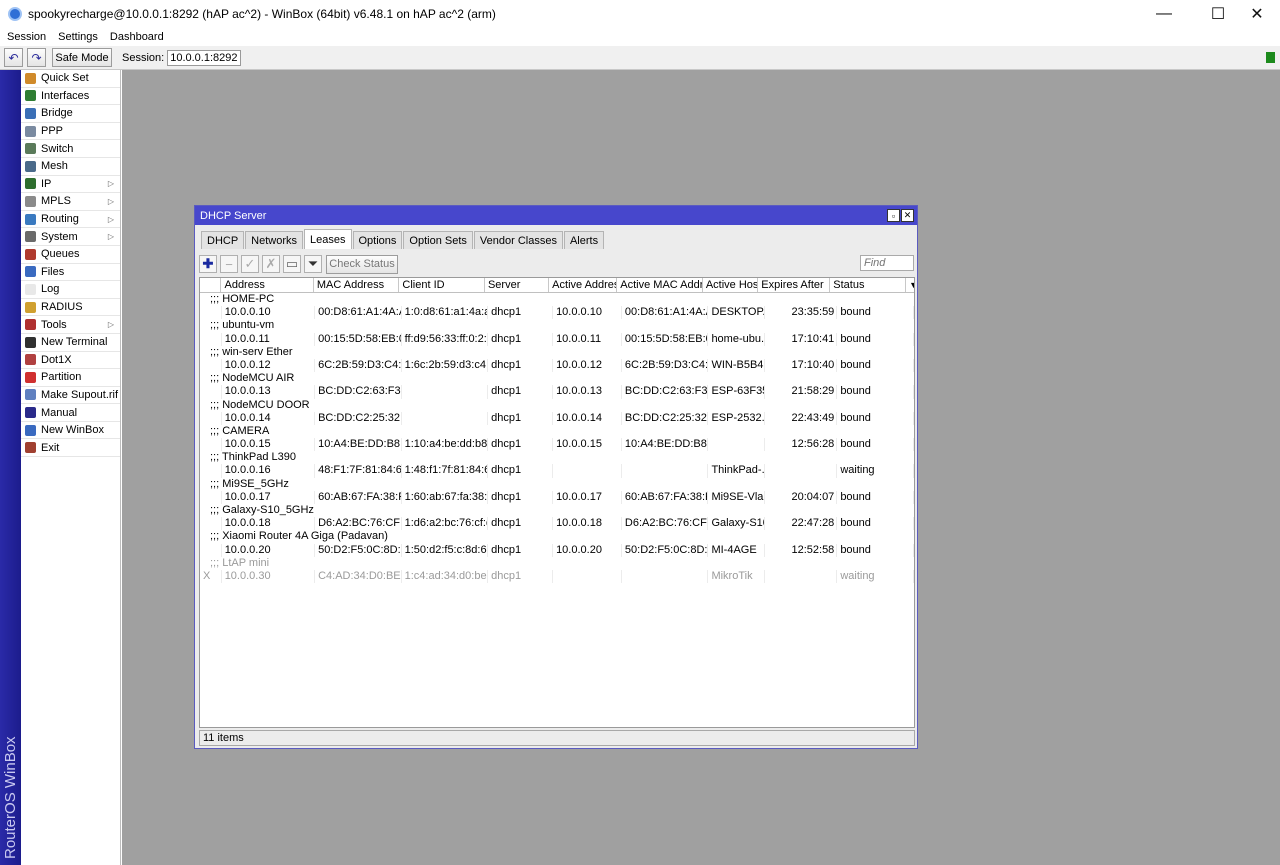 The image size is (1280, 865). What do you see at coordinates (70, 202) in the screenshot?
I see `sidebar-item-mpls: MPLS ▷` at bounding box center [70, 202].